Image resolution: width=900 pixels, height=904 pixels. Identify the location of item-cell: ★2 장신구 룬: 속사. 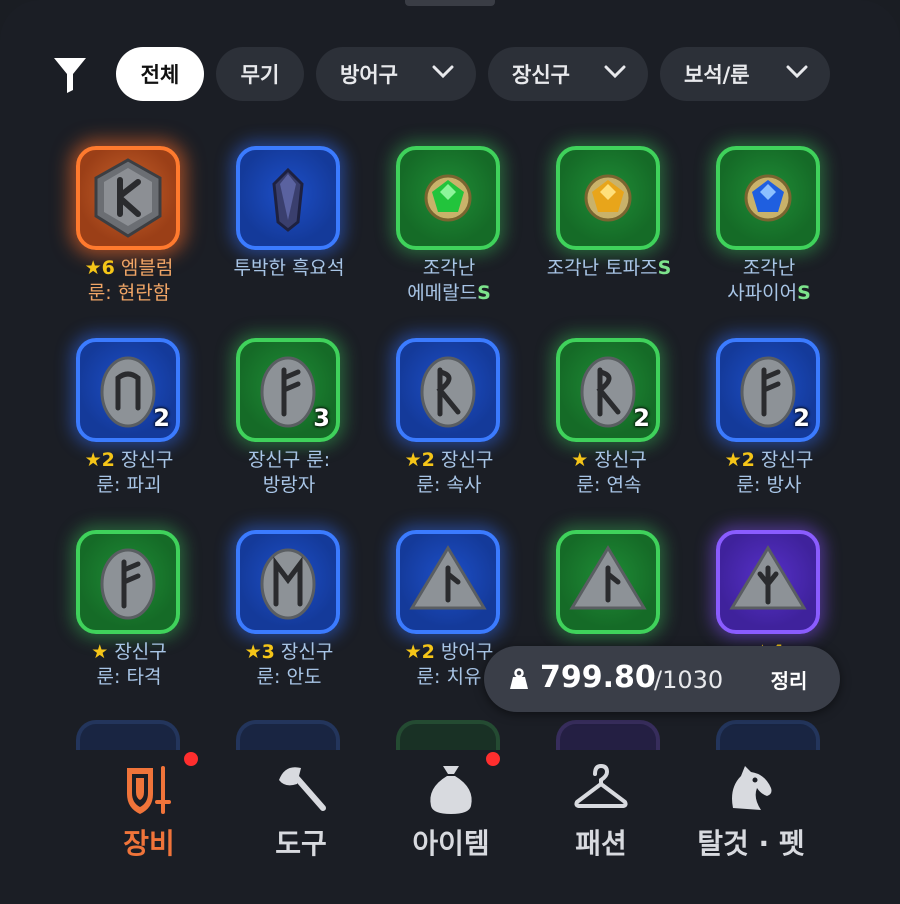
(454, 426).